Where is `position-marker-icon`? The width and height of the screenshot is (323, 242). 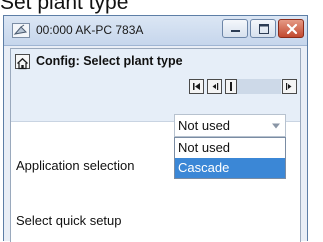
position-marker-icon is located at coordinates (231, 86).